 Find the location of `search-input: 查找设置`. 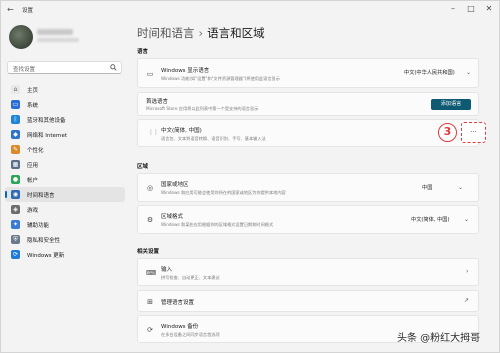

search-input: 查找设置 is located at coordinates (64, 67).